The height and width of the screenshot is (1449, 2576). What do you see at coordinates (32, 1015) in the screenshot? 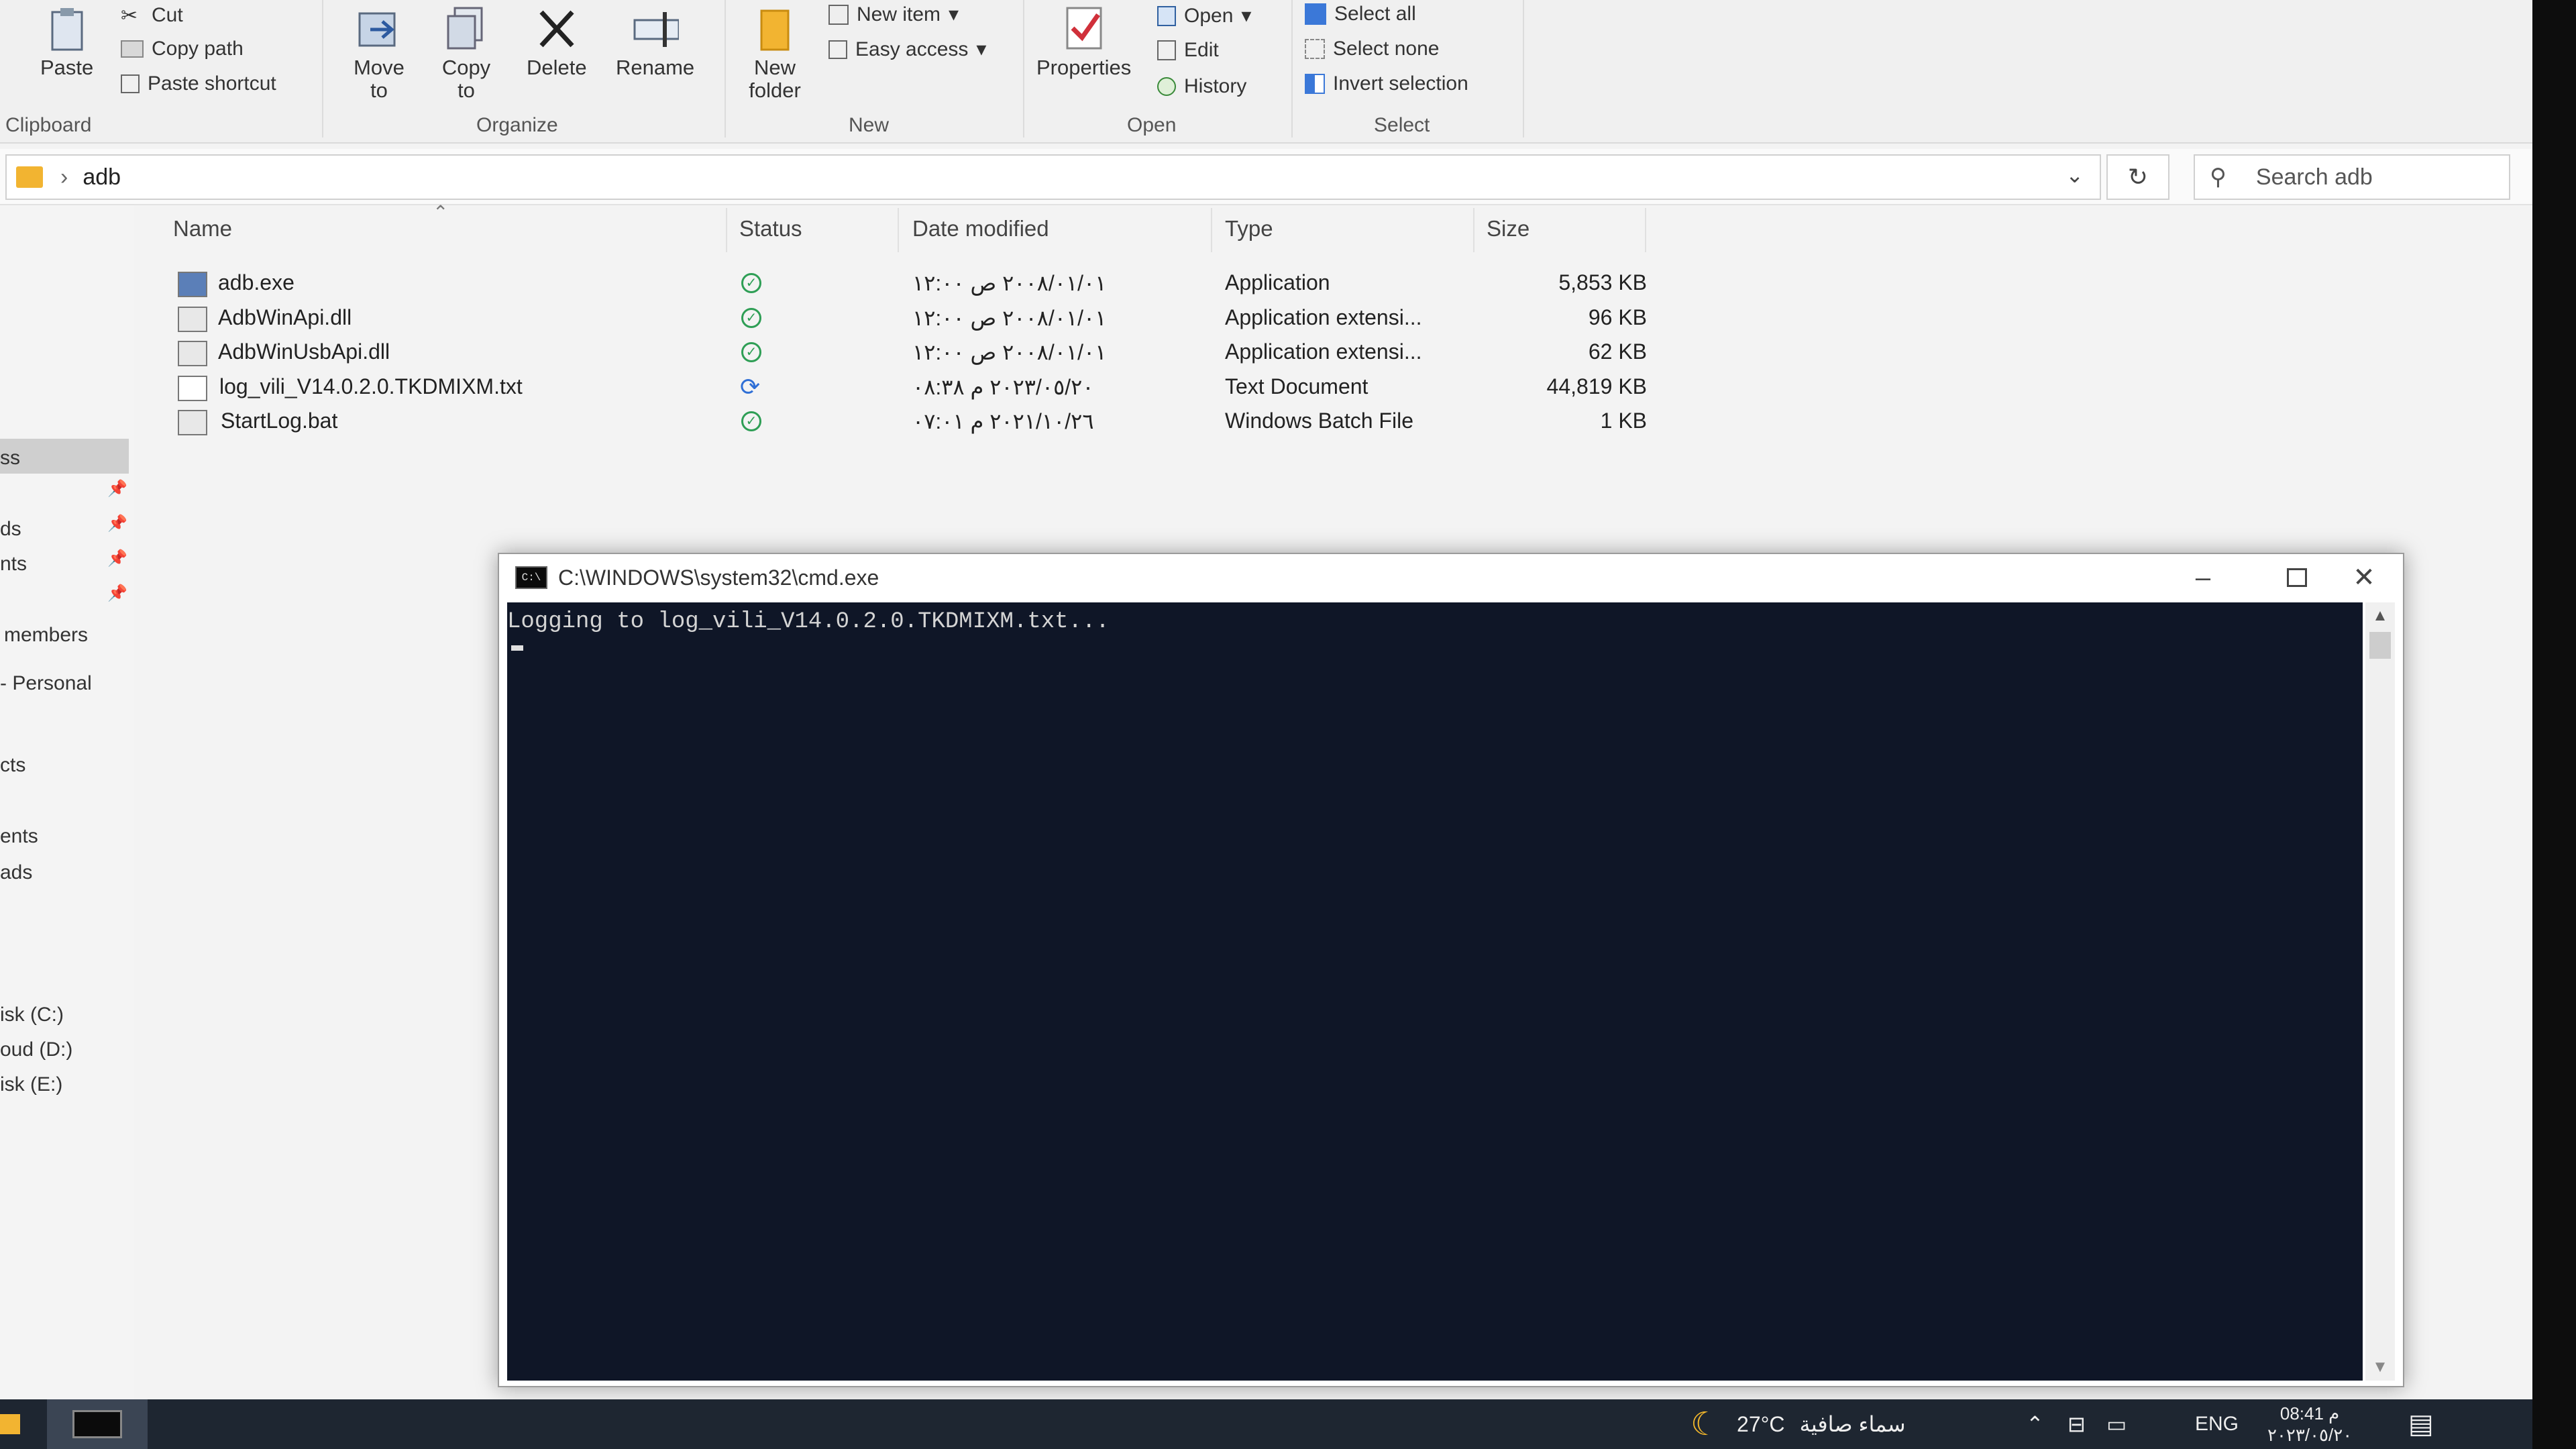
I see `nav-item-drive: isk (C:)` at bounding box center [32, 1015].